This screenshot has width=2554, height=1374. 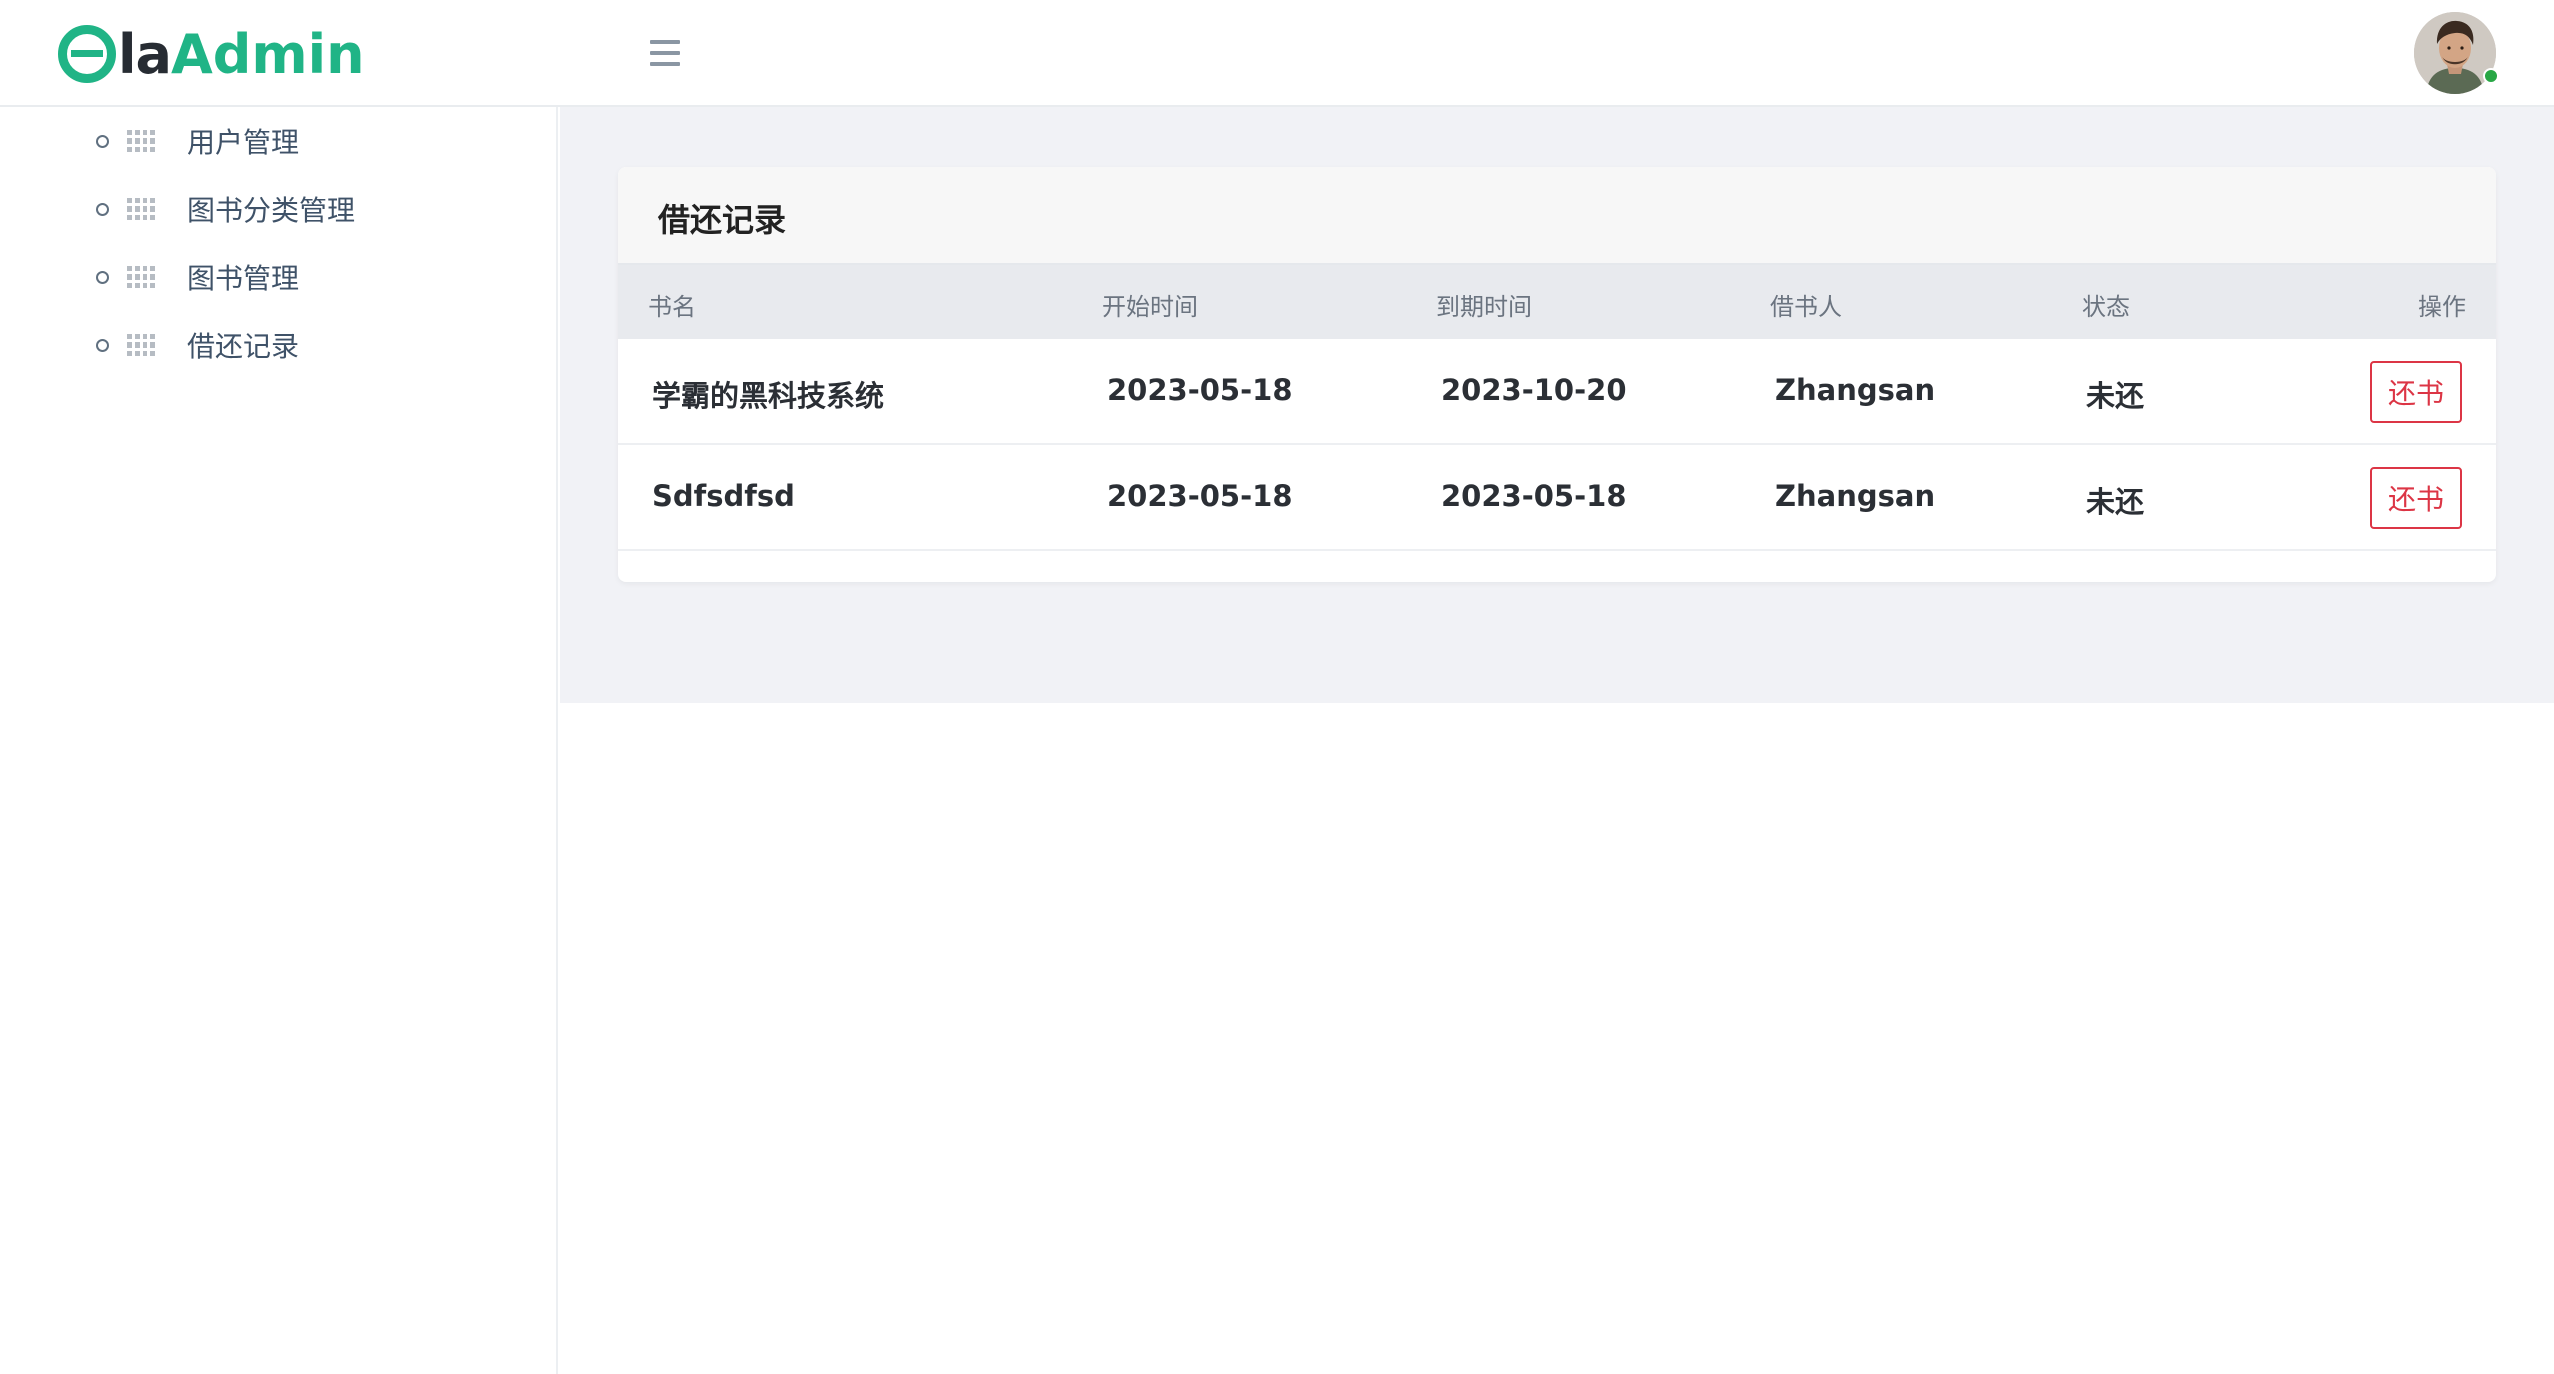 What do you see at coordinates (271, 210) in the screenshot?
I see `sidebar-item-label: 图书分类管理` at bounding box center [271, 210].